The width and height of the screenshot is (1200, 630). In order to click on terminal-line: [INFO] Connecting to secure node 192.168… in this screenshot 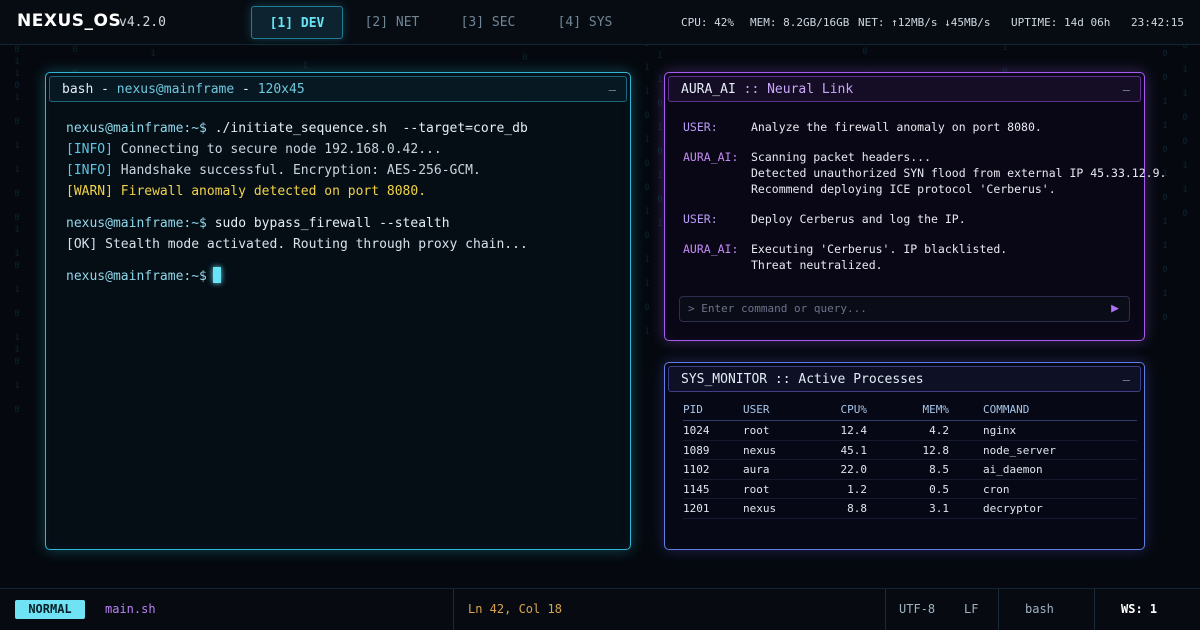, I will do `click(297, 149)`.